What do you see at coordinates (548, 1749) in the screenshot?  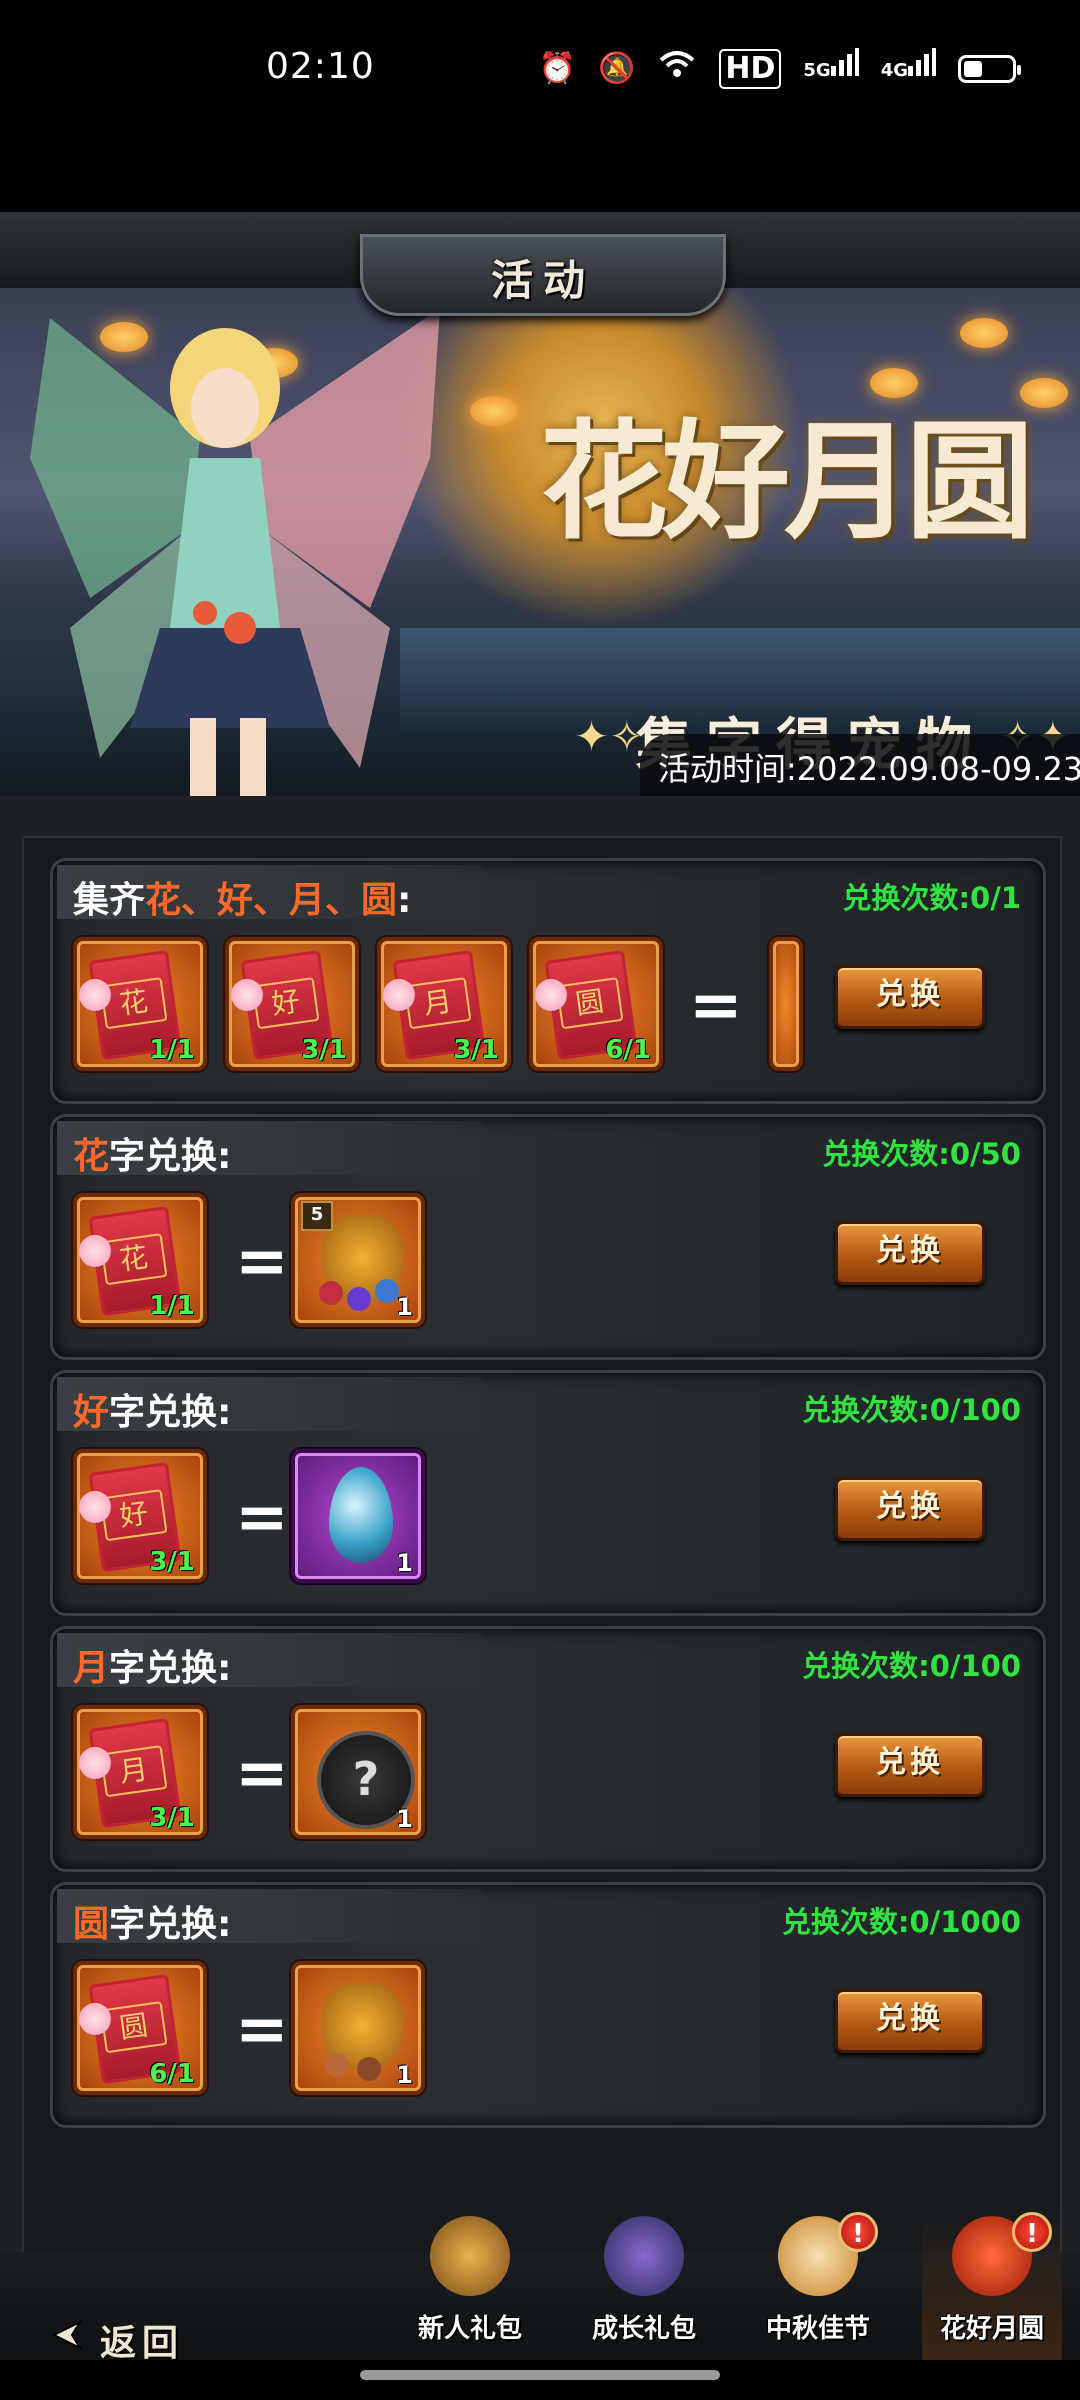 I see `exchange-card-yue: 月字兑换: 兑换次数:0/100 月 3/1 = ? 1 兑换` at bounding box center [548, 1749].